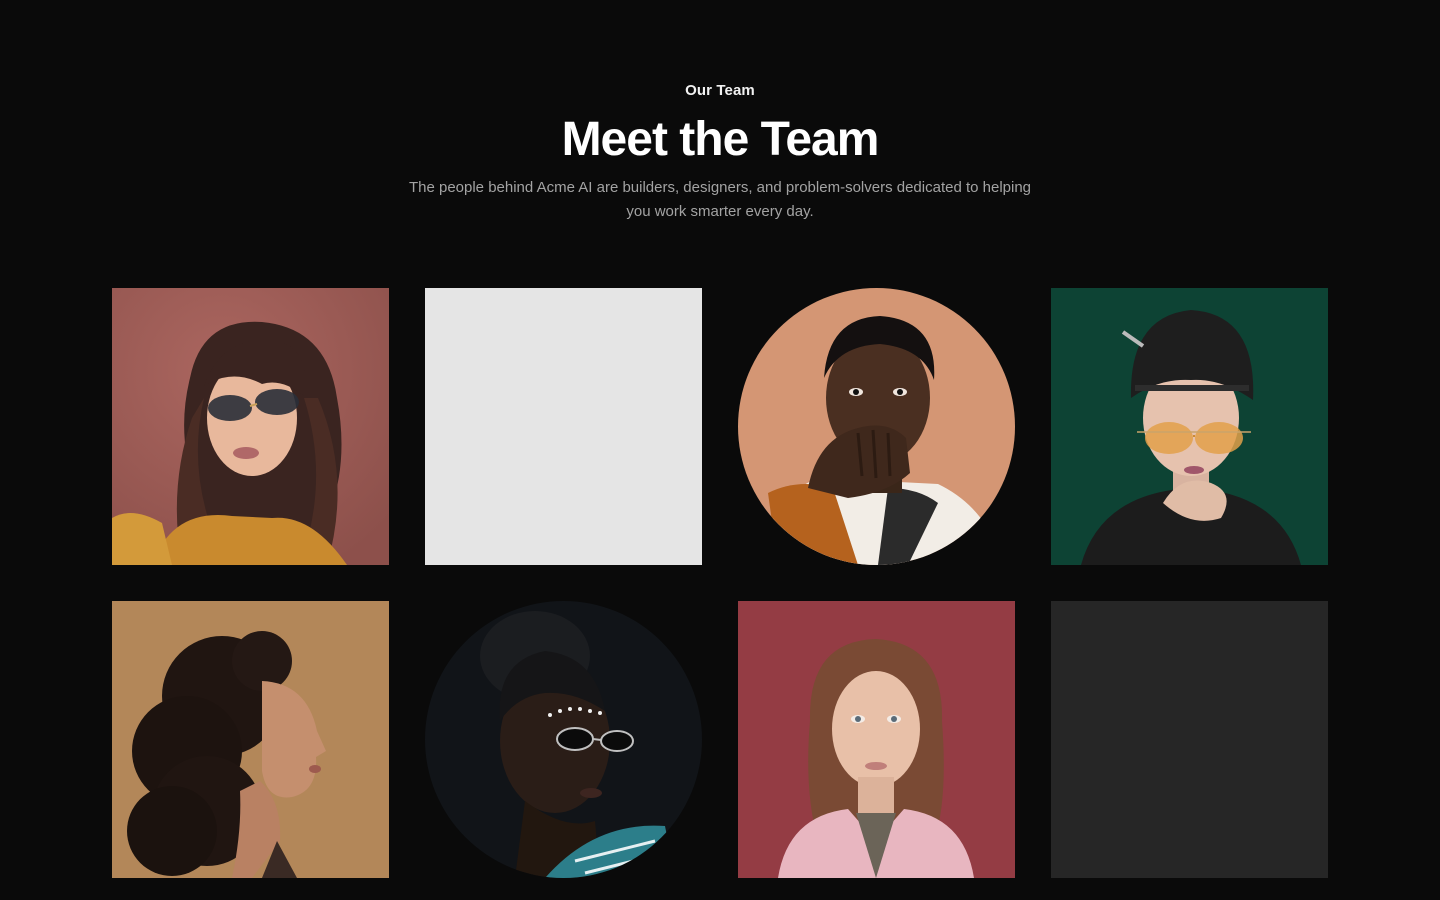 The width and height of the screenshot is (1440, 900). I want to click on portrait-woman-sunglasses, so click(250, 426).